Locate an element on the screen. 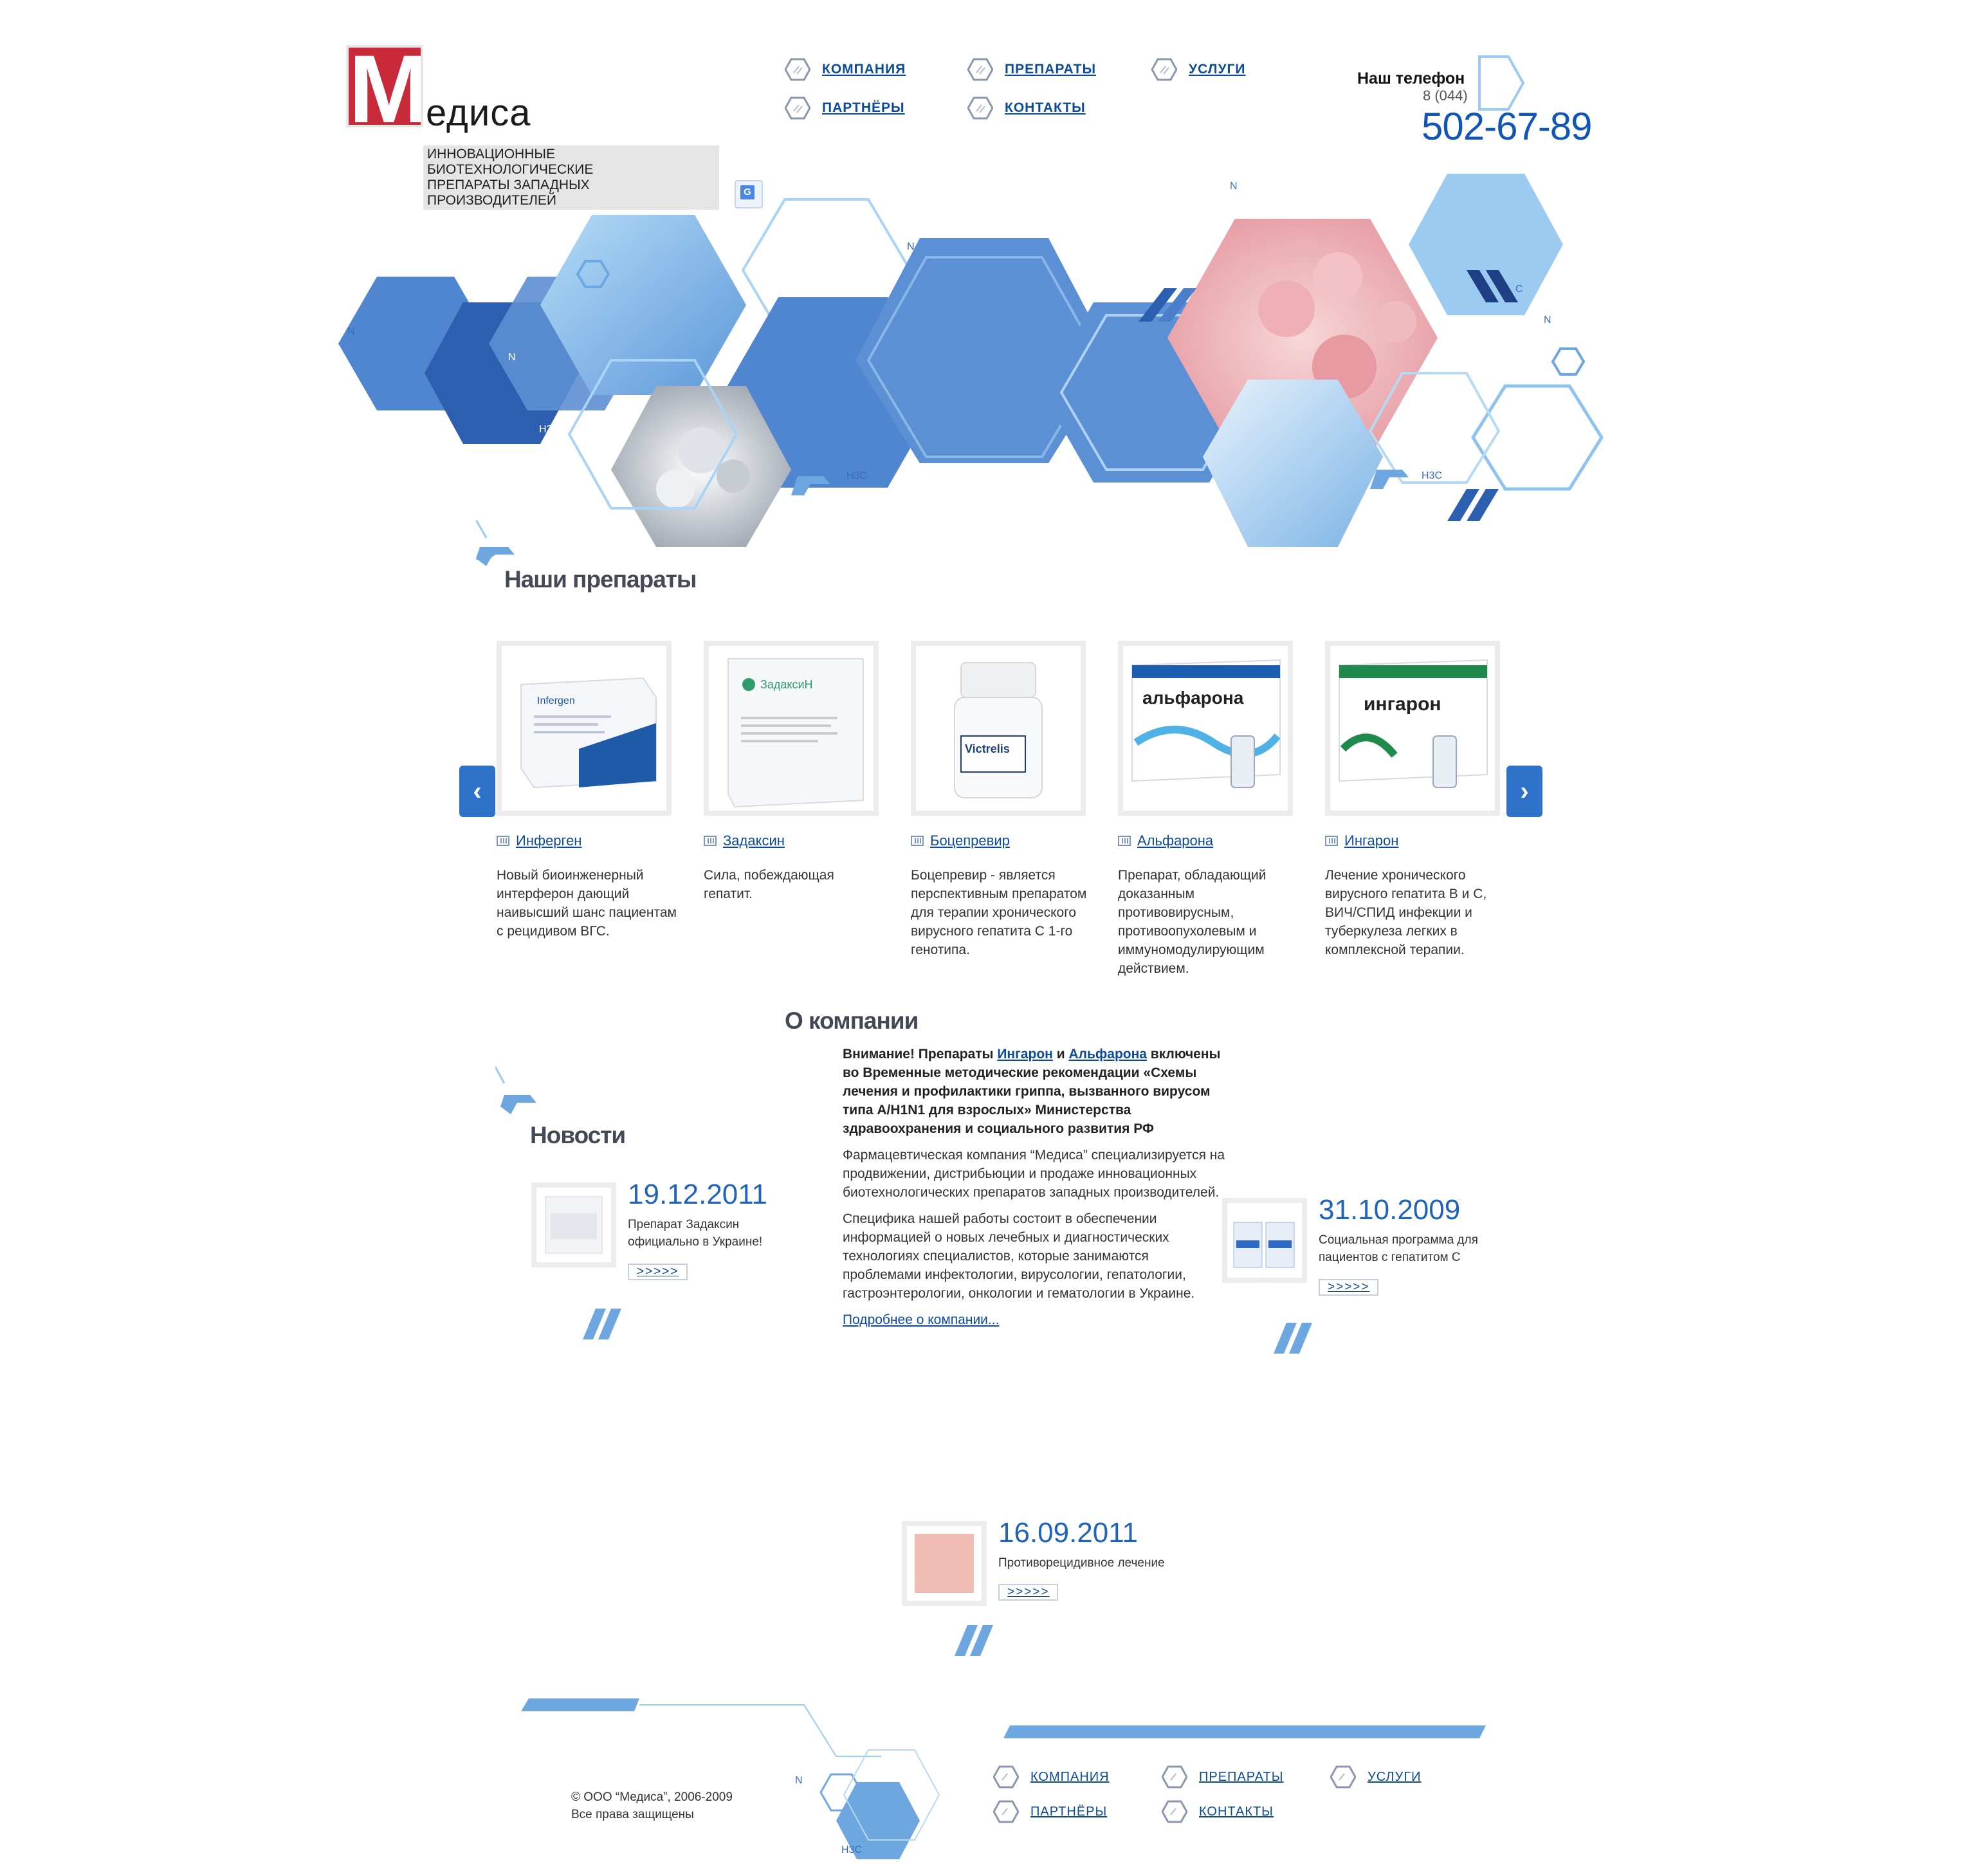 Image resolution: width=1976 pixels, height=1876 pixels. chevron-right-icon: › is located at coordinates (1524, 791).